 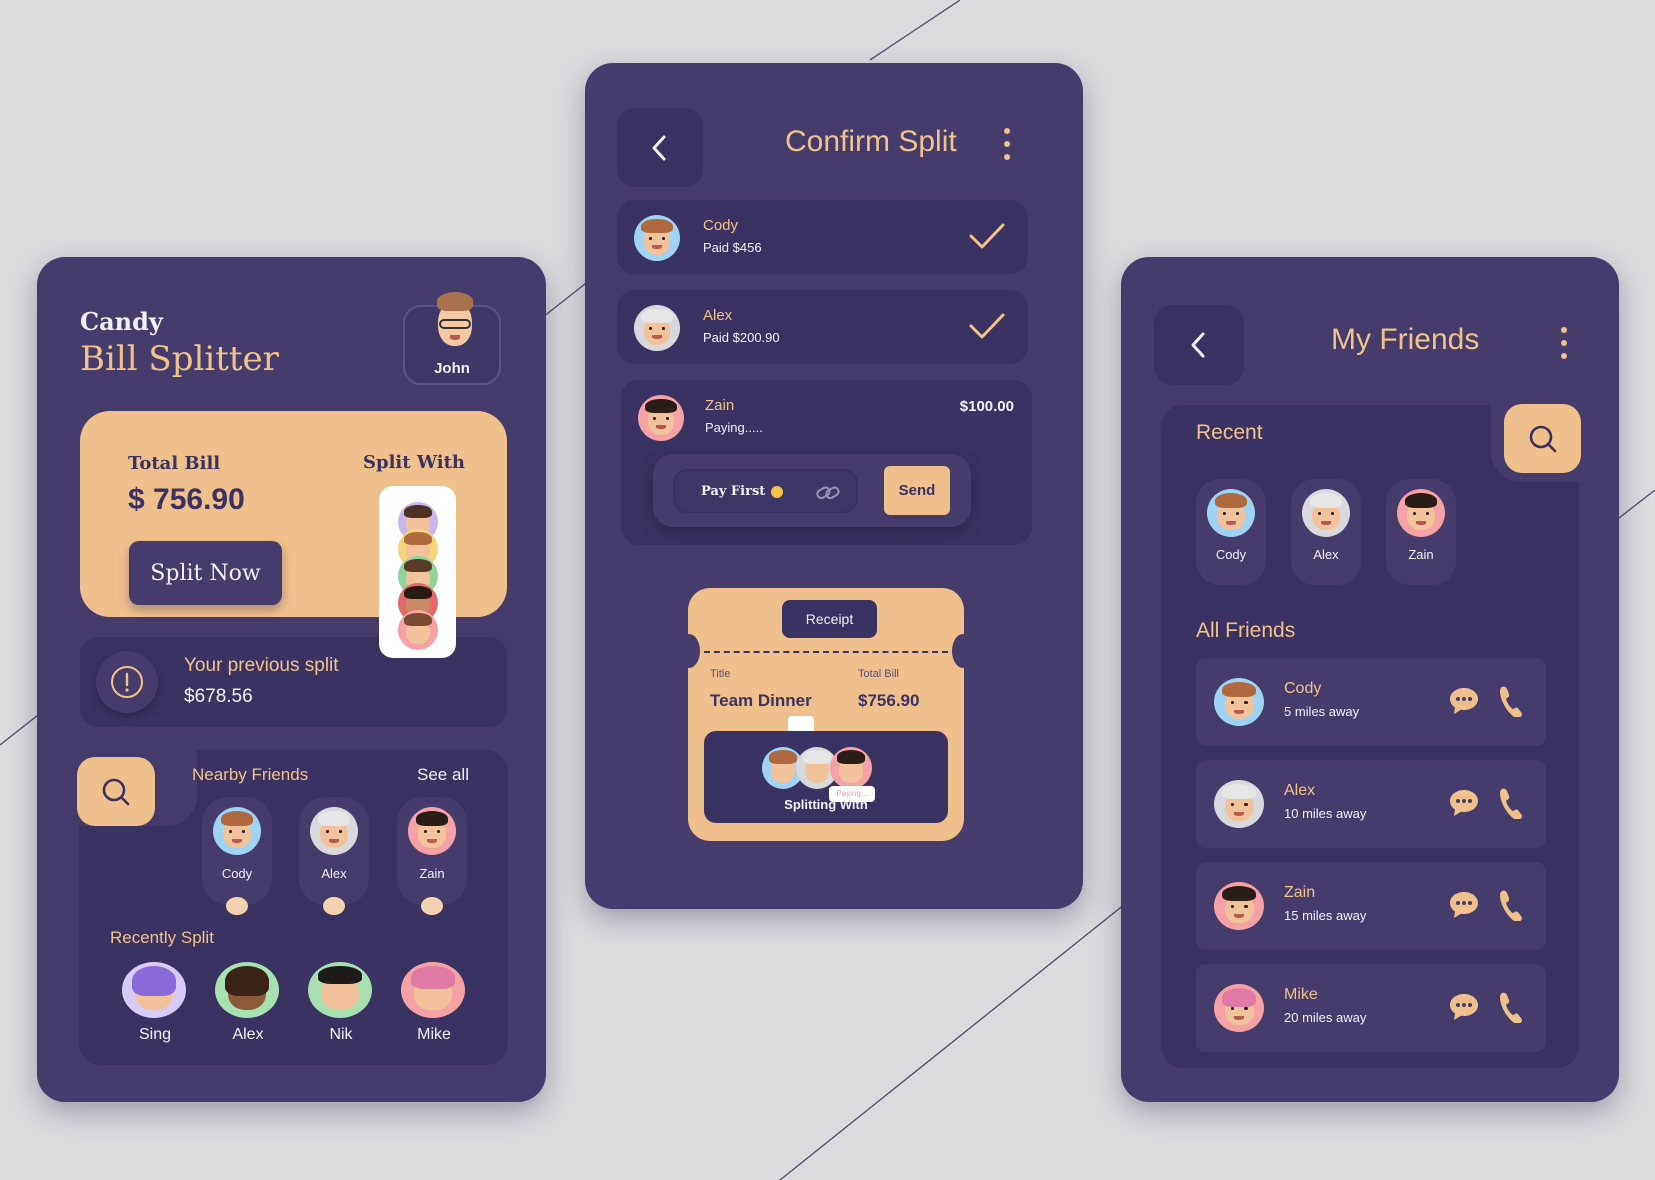 What do you see at coordinates (155, 1003) in the screenshot?
I see `recent-friend-sing: Sing` at bounding box center [155, 1003].